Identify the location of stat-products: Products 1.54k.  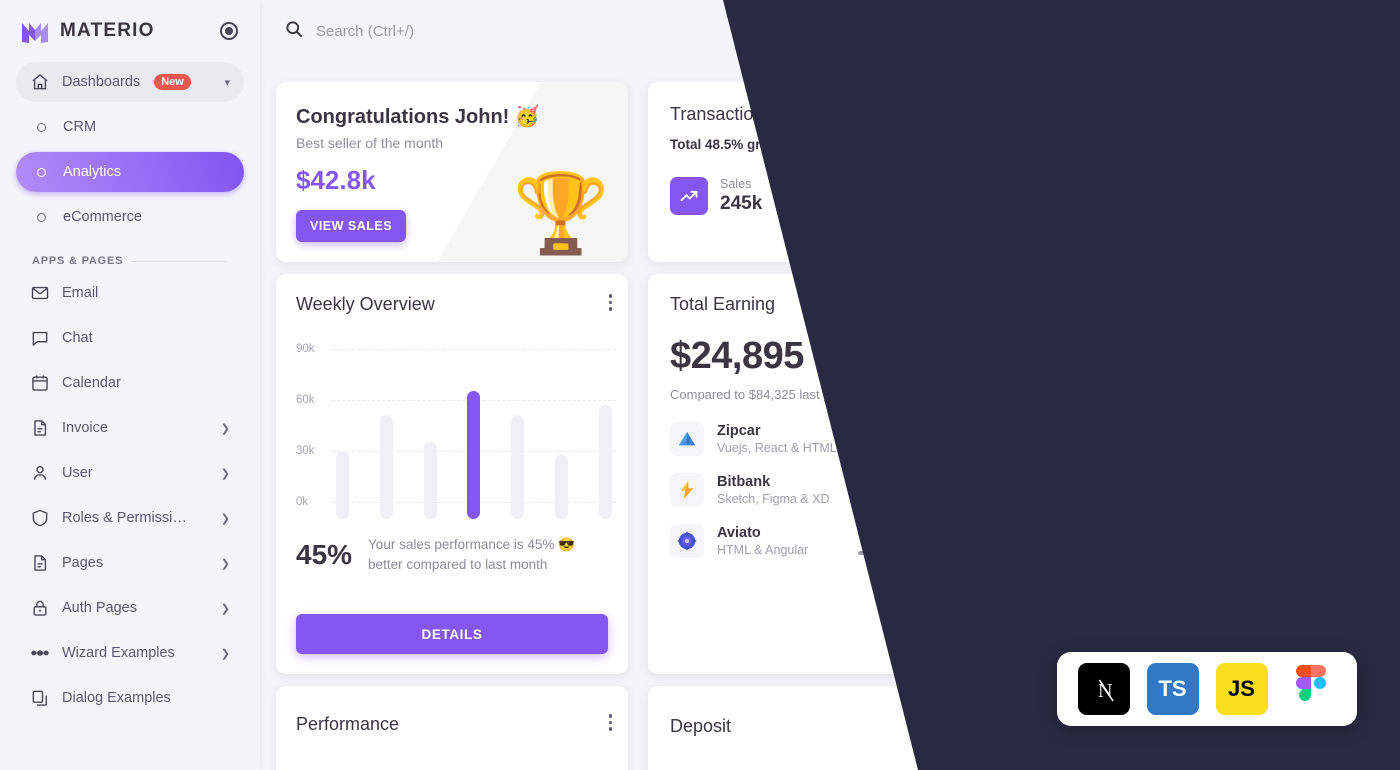
(1026, 196).